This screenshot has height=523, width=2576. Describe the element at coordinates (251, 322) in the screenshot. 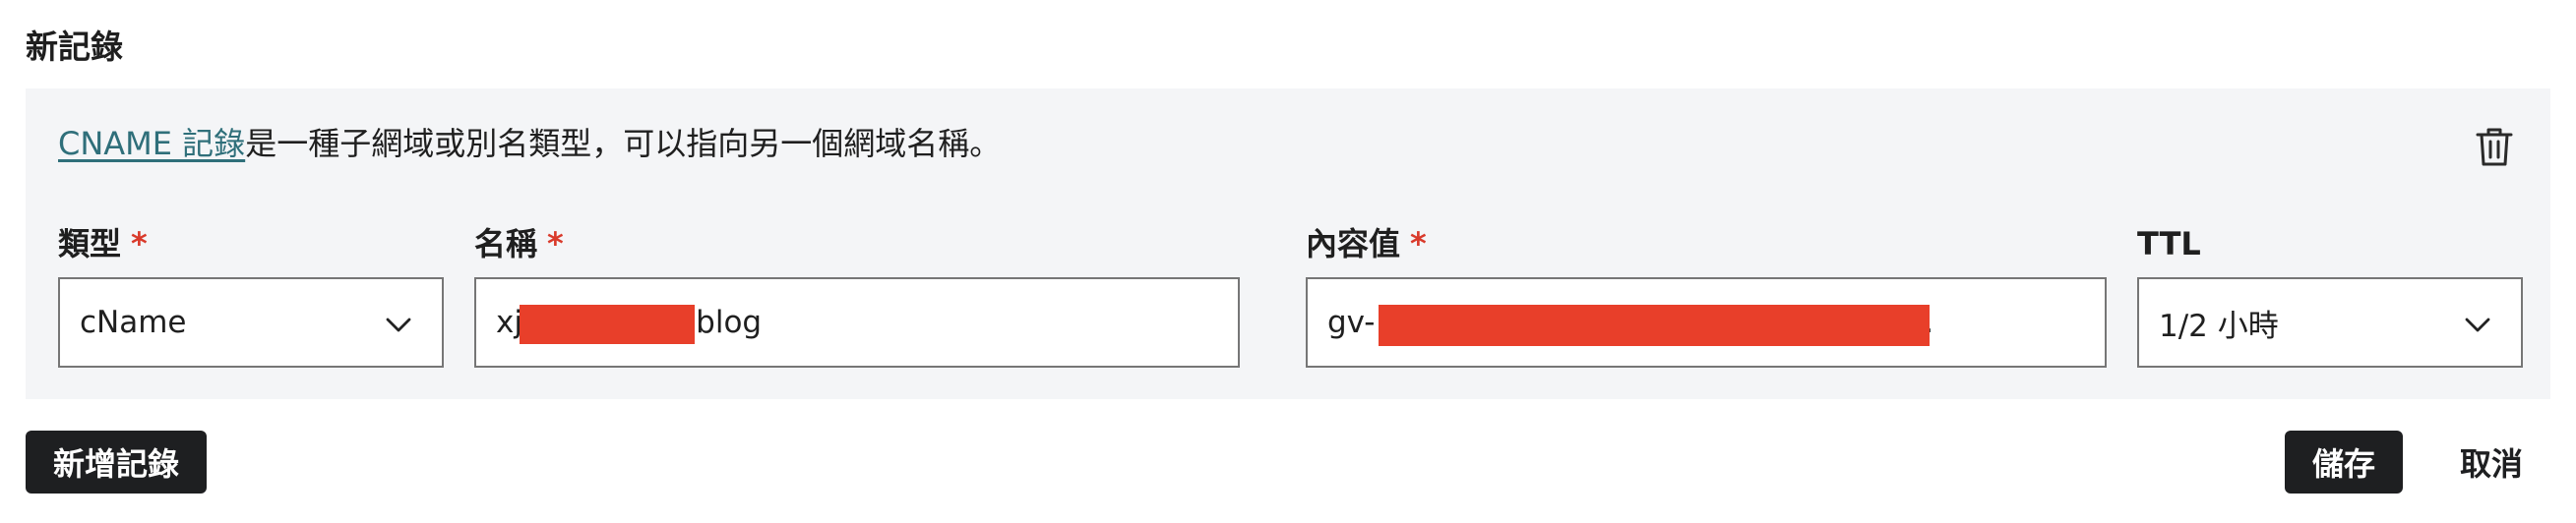

I see `type-select: cName` at that location.